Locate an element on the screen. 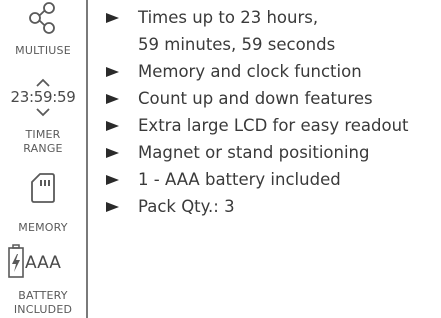 Image resolution: width=441 pixels, height=318 pixels. feature-text: Extra large LCD for easy readout is located at coordinates (273, 125).